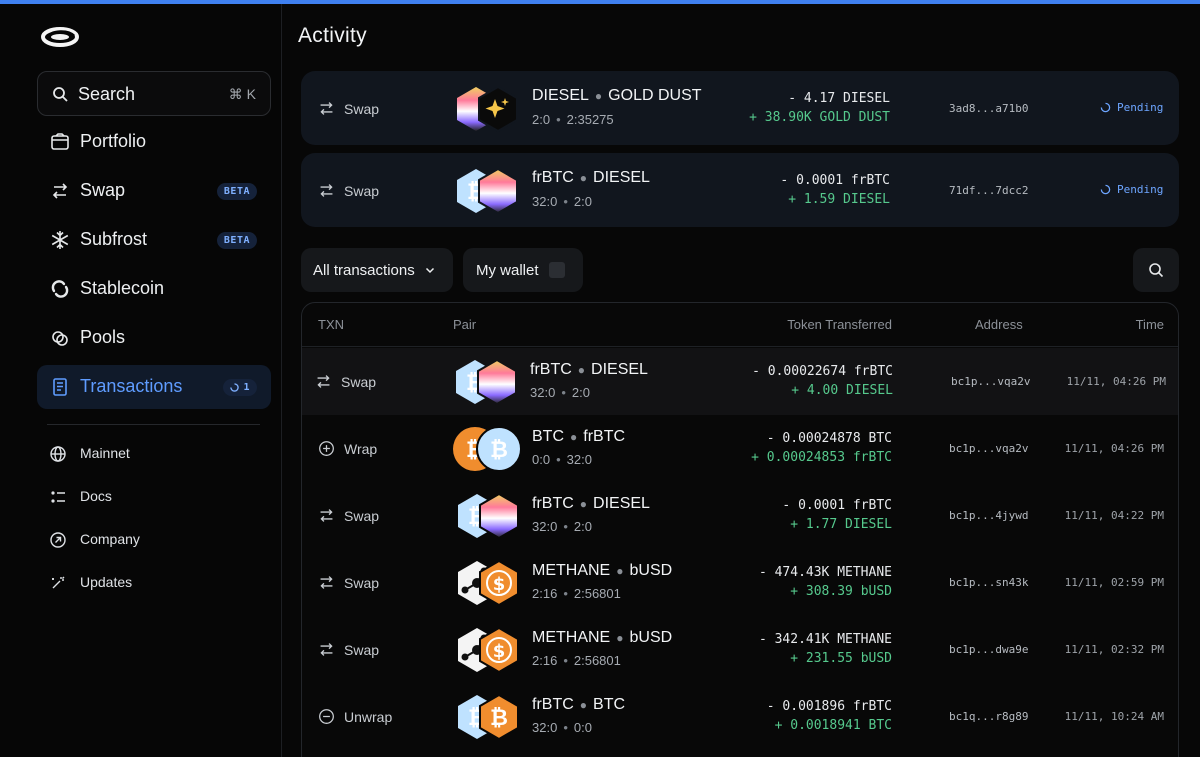 The image size is (1200, 757). I want to click on txn-type-label: Wrap, so click(361, 448).